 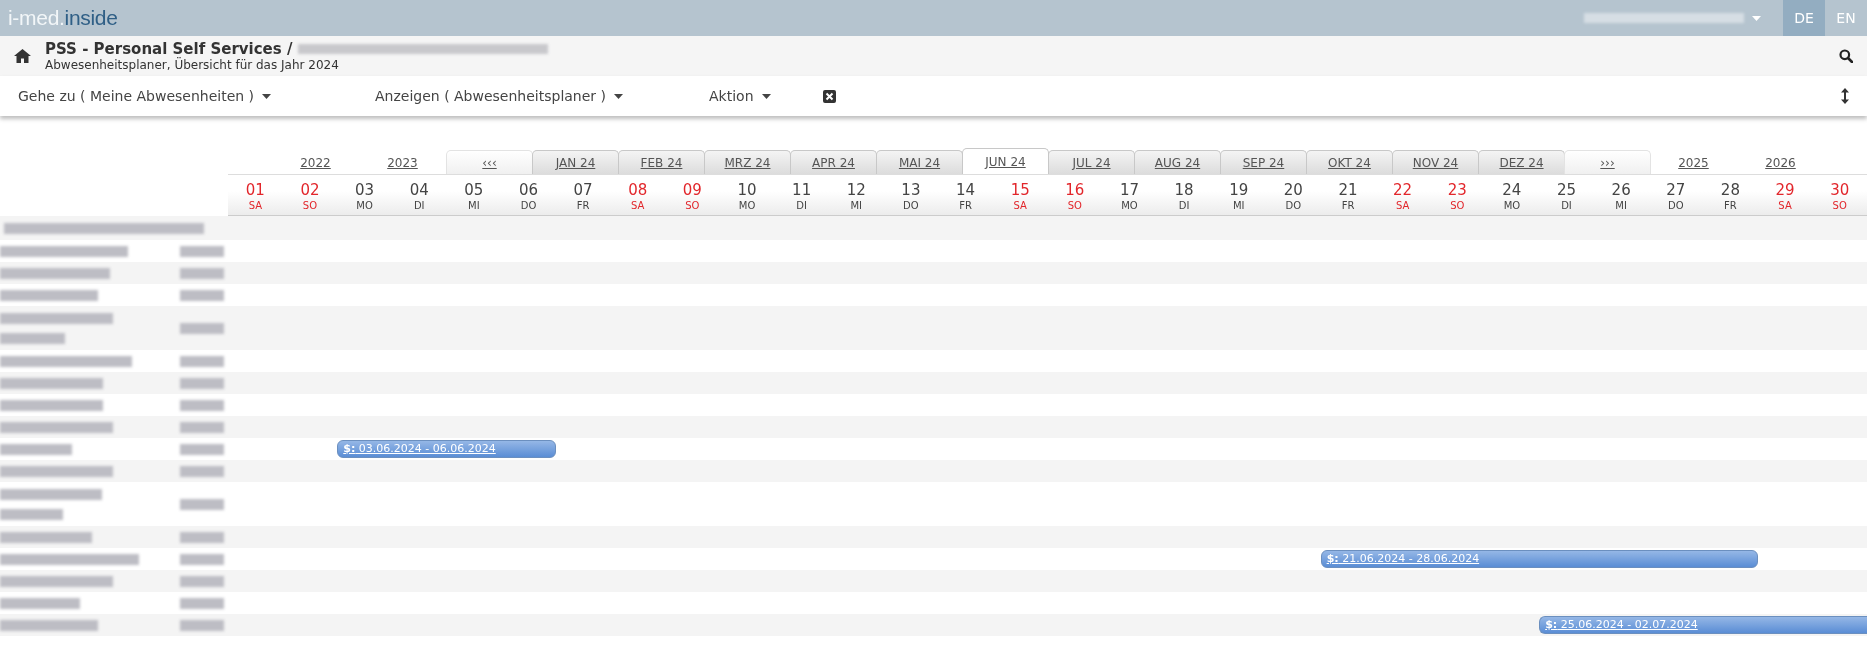 I want to click on close-box-icon, so click(x=829, y=96).